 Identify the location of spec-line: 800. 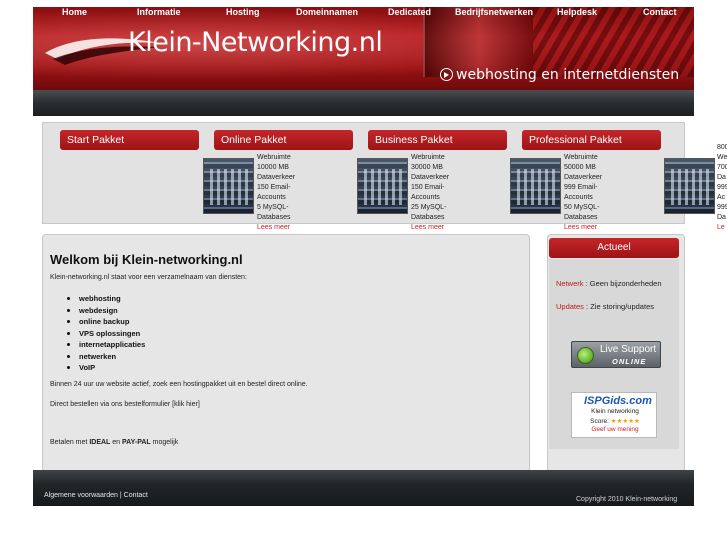
(722, 147).